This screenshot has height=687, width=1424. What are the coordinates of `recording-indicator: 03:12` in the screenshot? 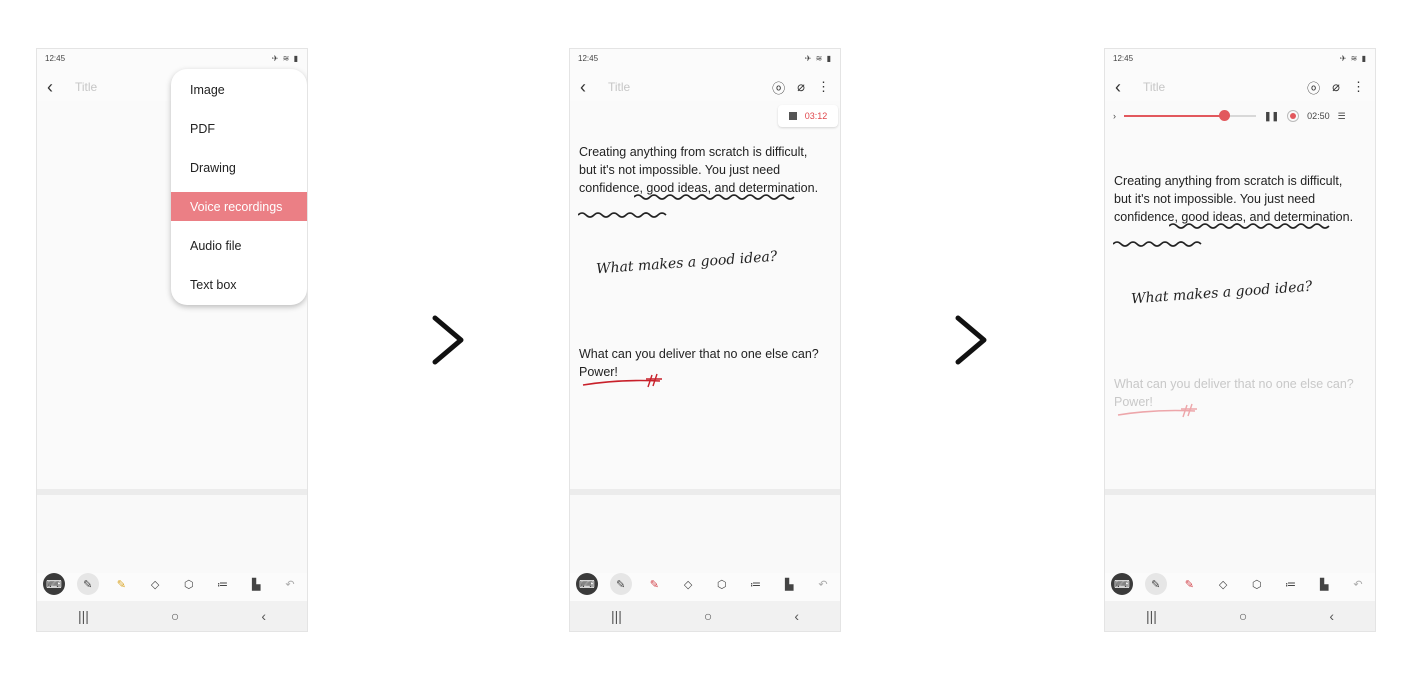 It's located at (808, 116).